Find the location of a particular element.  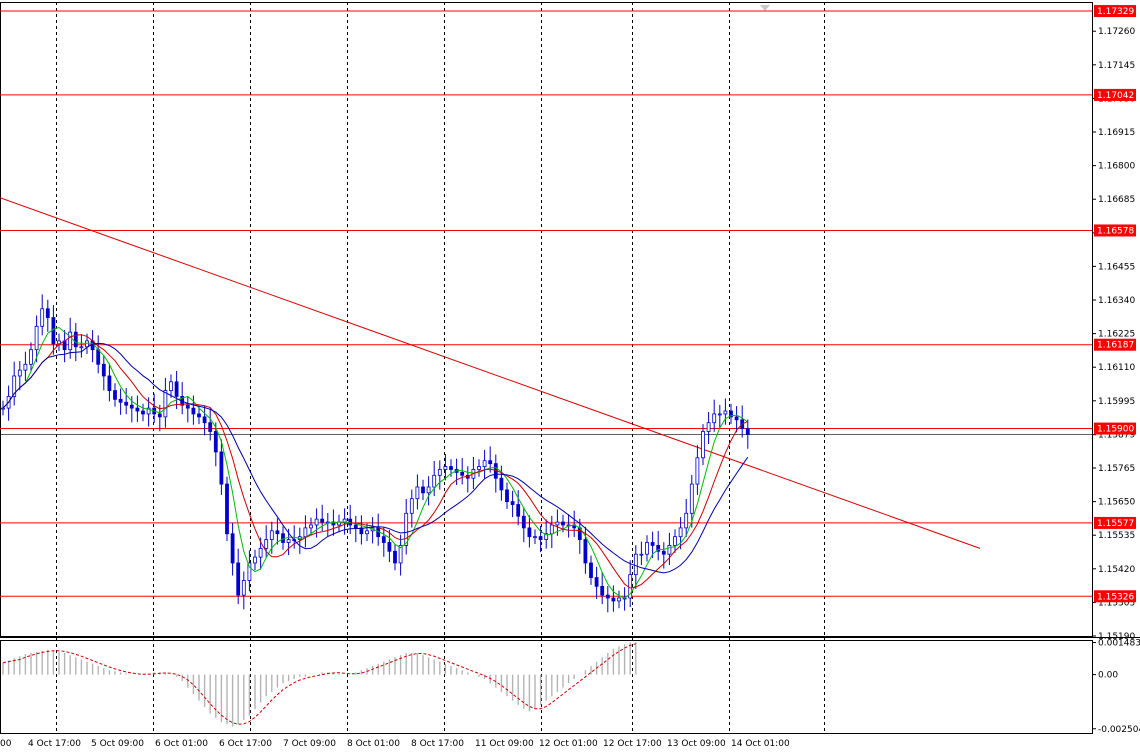

y-tick-label: 1.16800 is located at coordinates (1116, 167).